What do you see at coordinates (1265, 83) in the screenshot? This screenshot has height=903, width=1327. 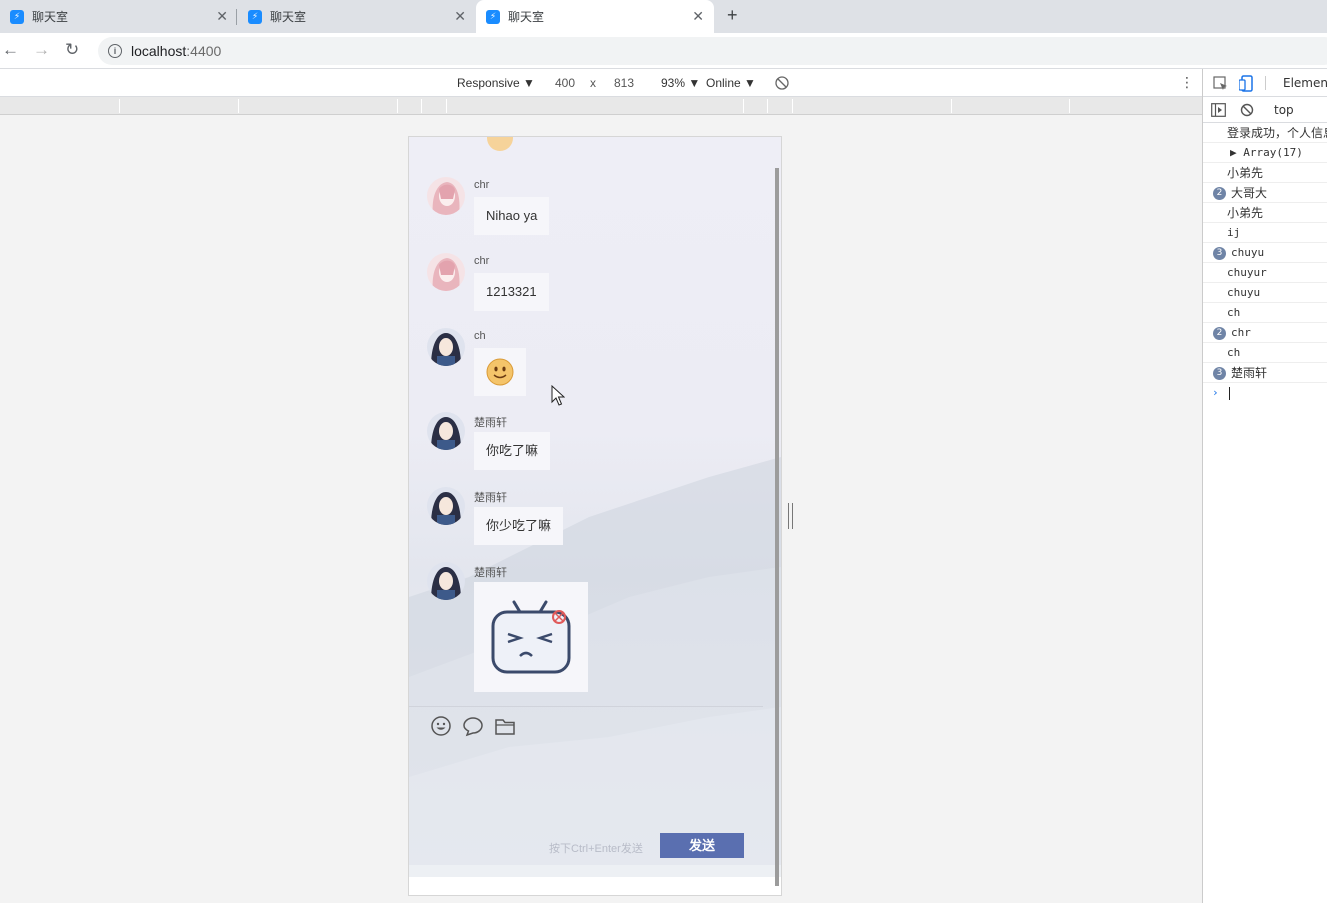 I see `devtools-toolbar: Element` at bounding box center [1265, 83].